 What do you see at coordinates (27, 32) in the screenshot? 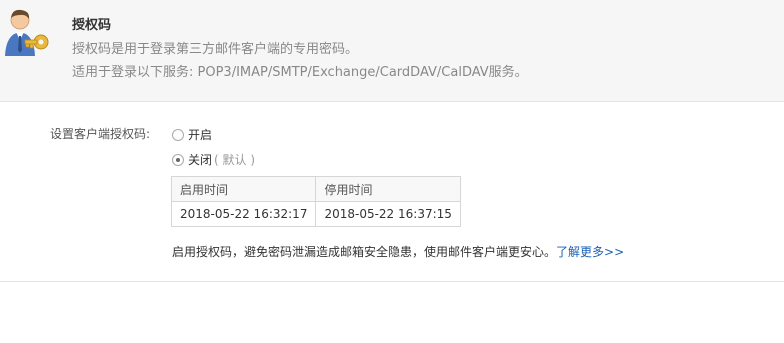
I see `user-key-icon` at bounding box center [27, 32].